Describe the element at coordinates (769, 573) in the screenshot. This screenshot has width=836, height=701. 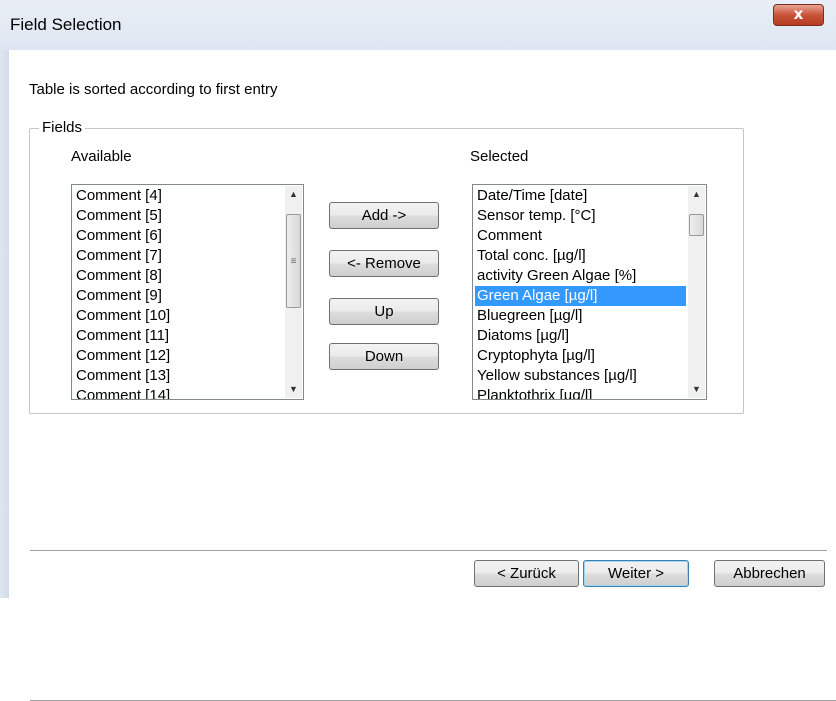
I see `cancel-button: Abbrechen` at that location.